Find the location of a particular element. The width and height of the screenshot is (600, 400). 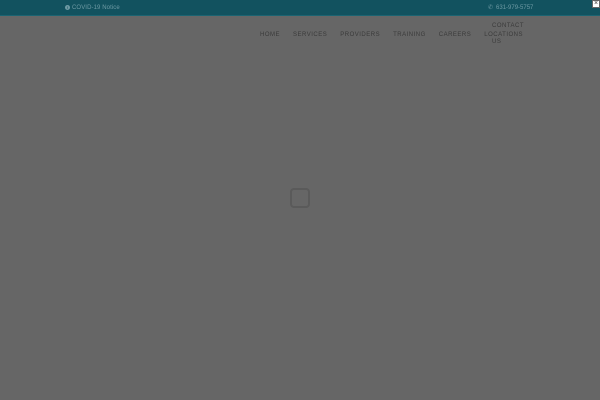

covid-notice-link: ! COVID-19 Notice is located at coordinates (92, 7).